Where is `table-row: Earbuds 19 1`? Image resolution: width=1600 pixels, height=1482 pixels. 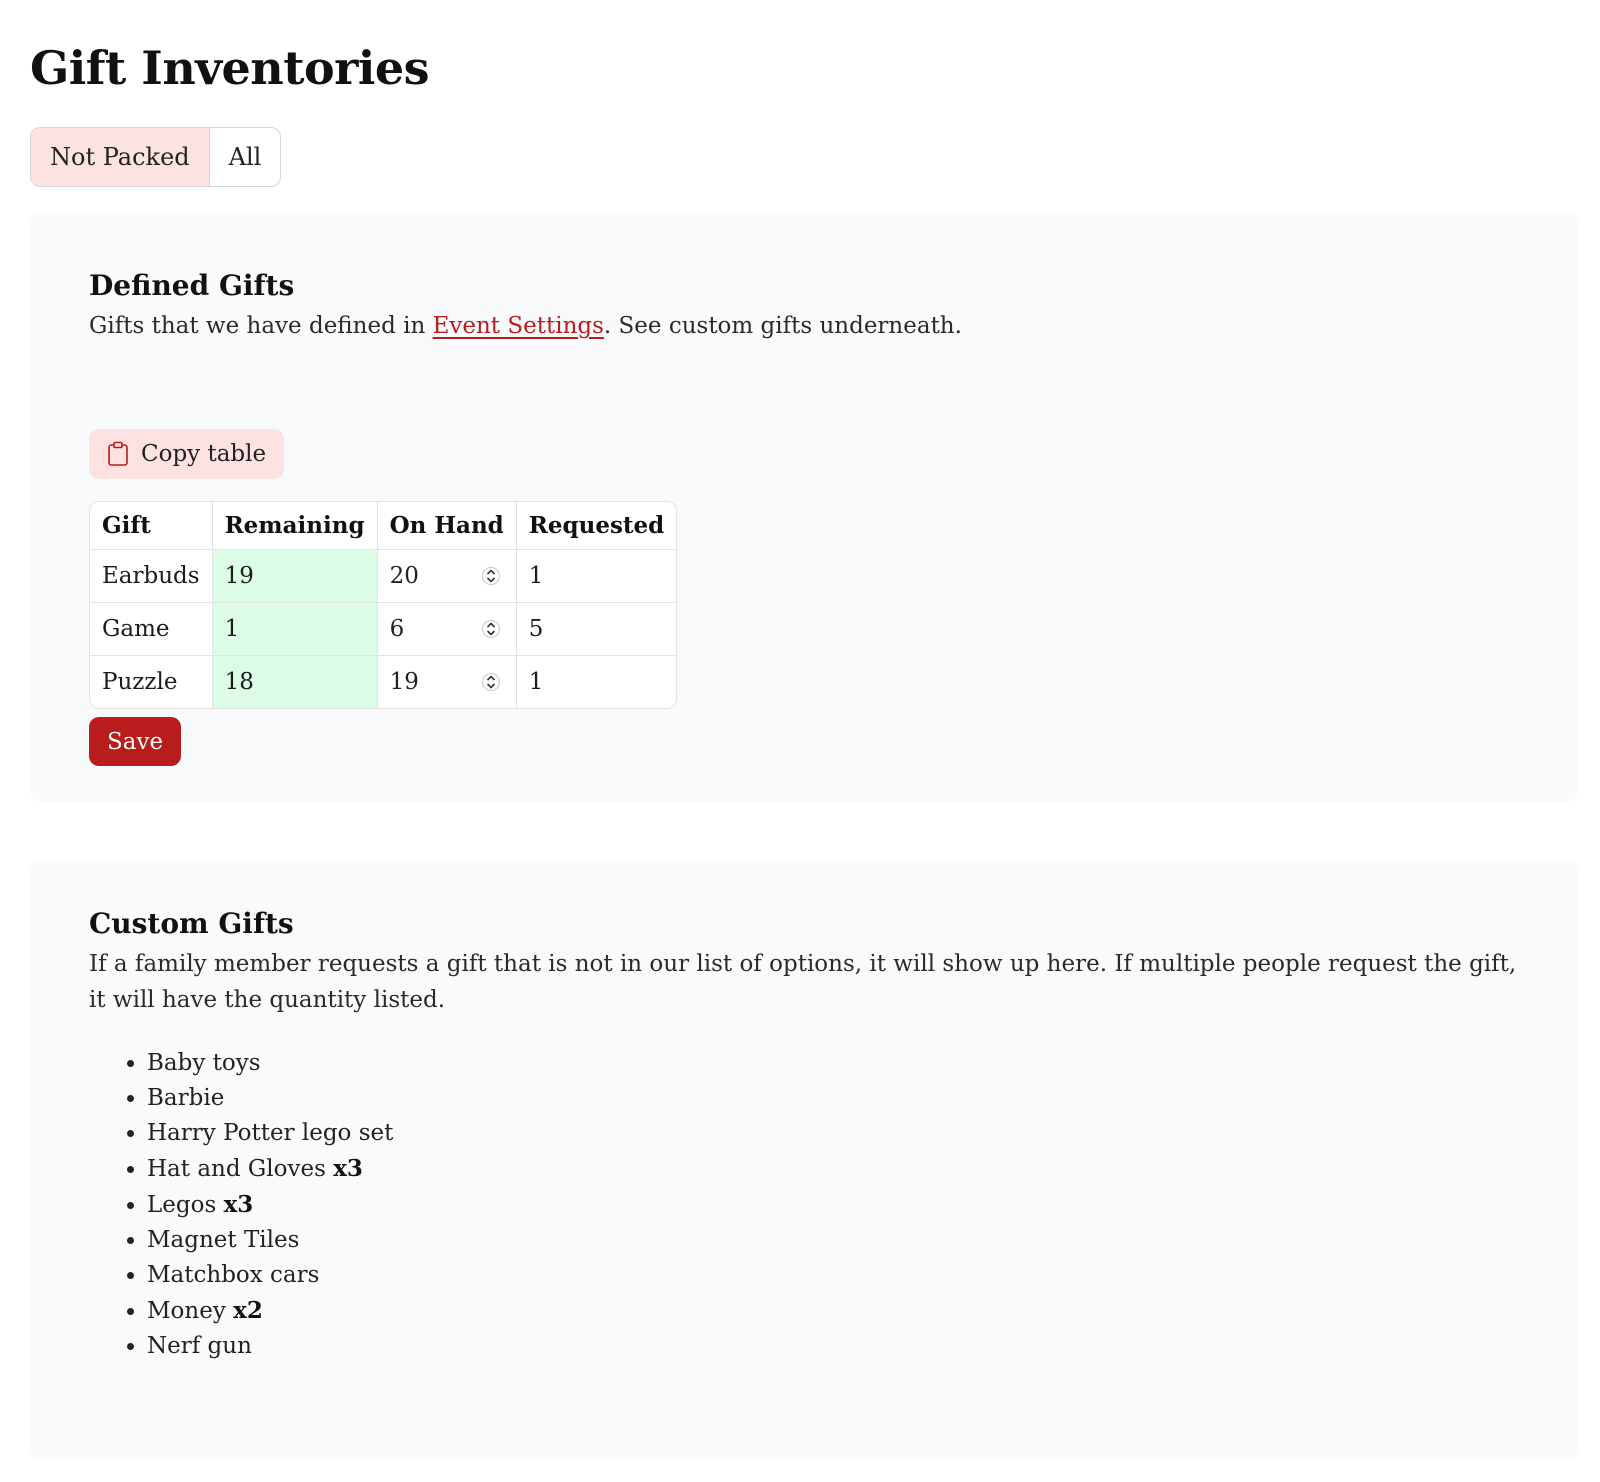 table-row: Earbuds 19 1 is located at coordinates (383, 576).